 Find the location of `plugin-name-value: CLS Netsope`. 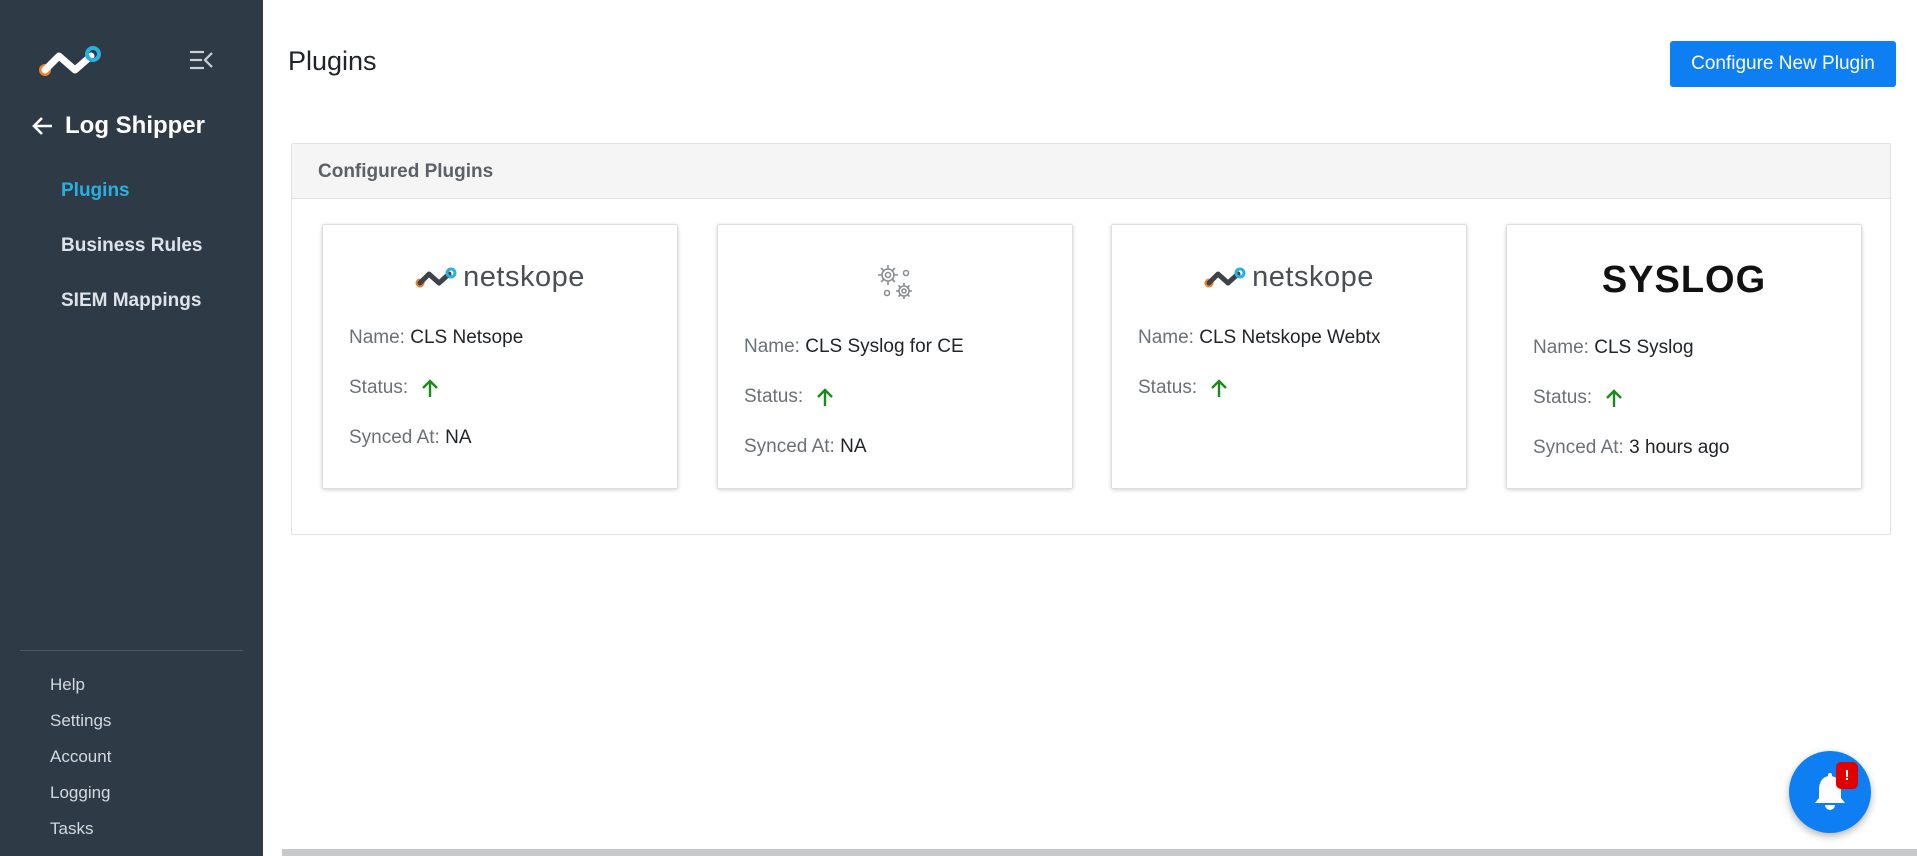

plugin-name-value: CLS Netsope is located at coordinates (467, 337).